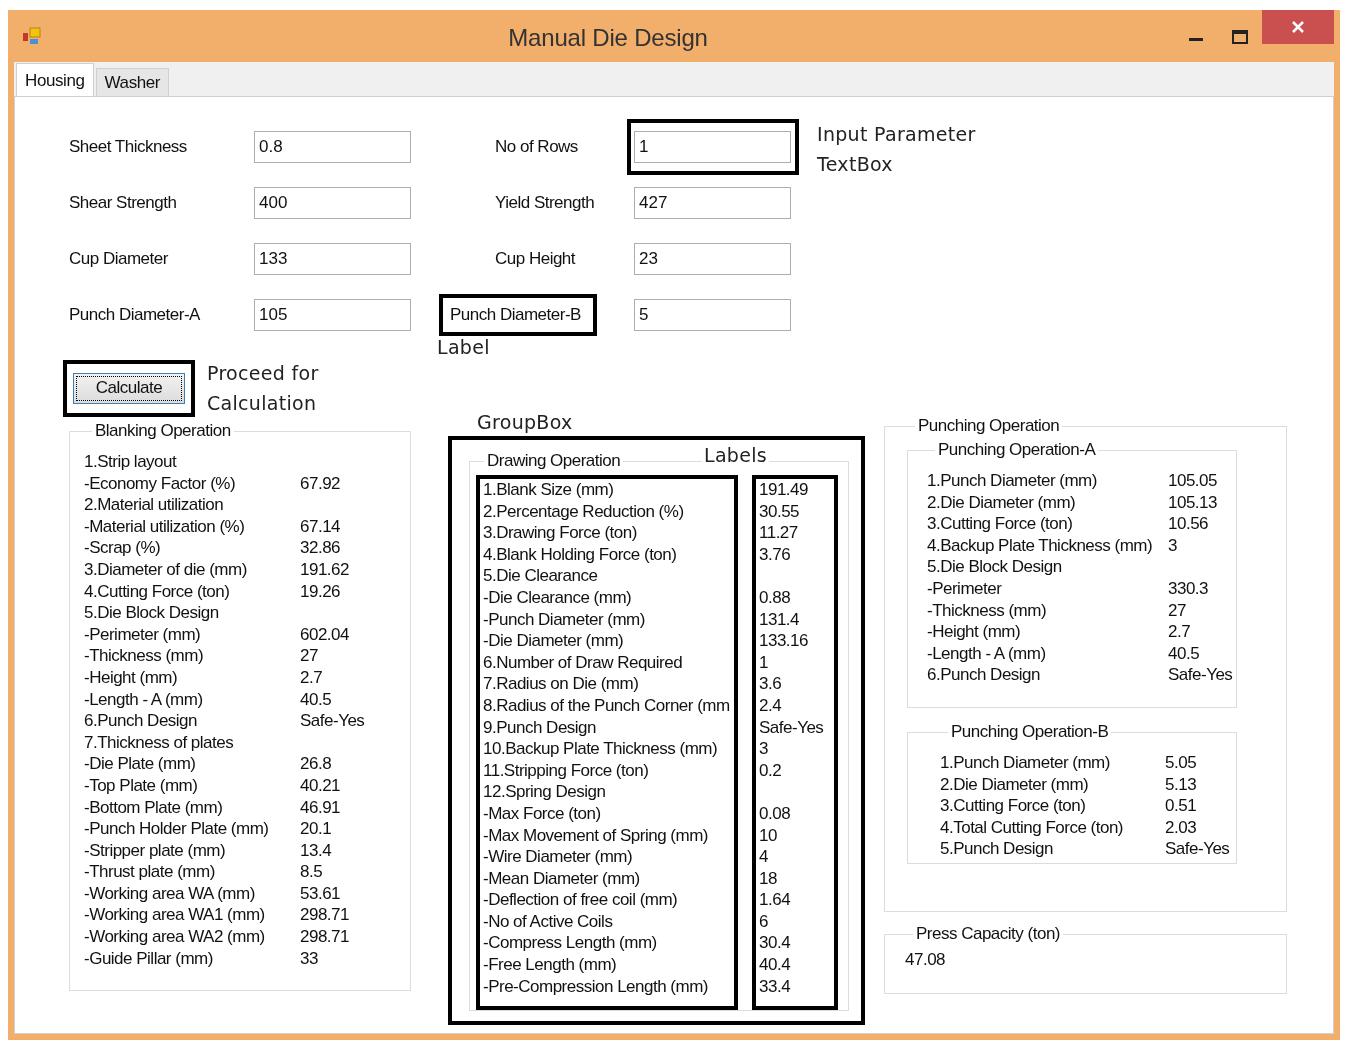 This screenshot has width=1352, height=1044. I want to click on row-value: 53.61, so click(321, 893).